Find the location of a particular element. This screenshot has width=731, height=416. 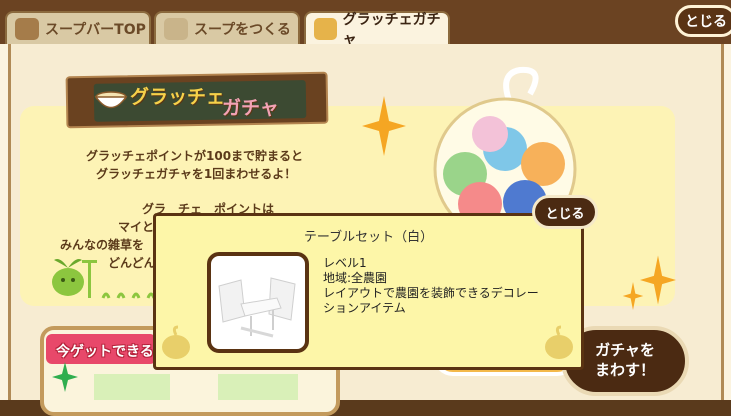

item-level: レベル1 is located at coordinates (345, 263).